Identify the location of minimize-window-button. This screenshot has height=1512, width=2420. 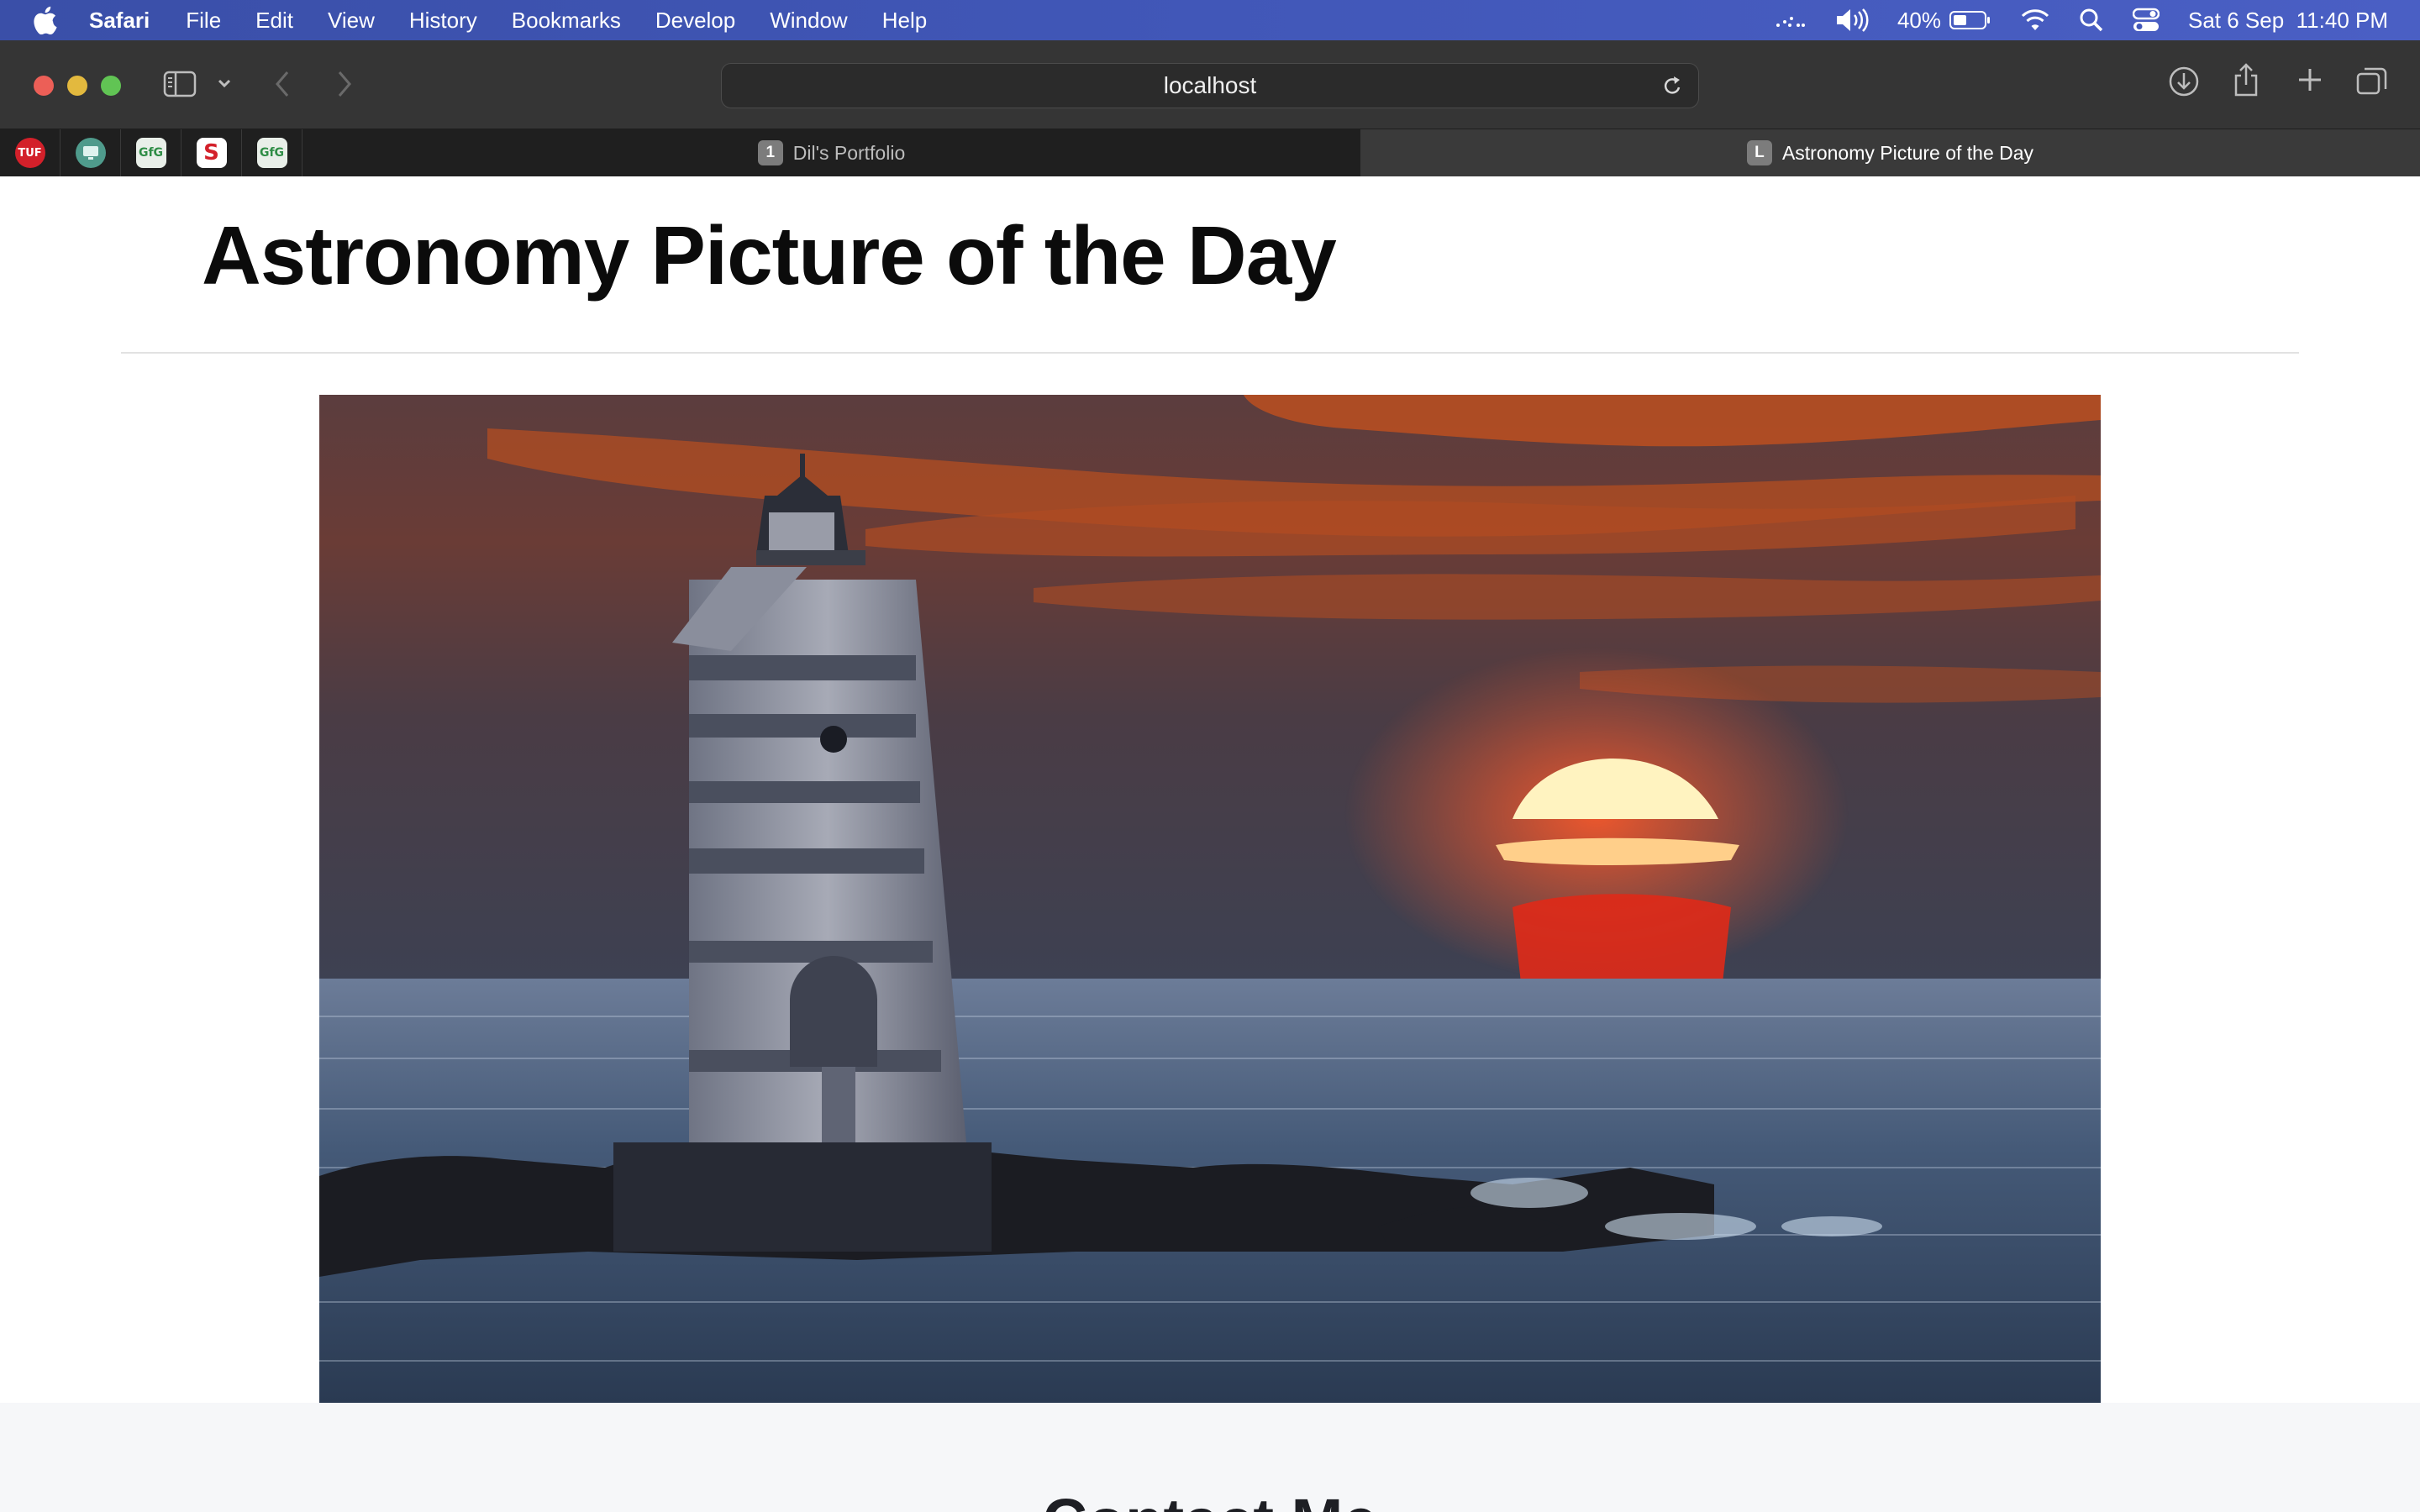
(77, 86).